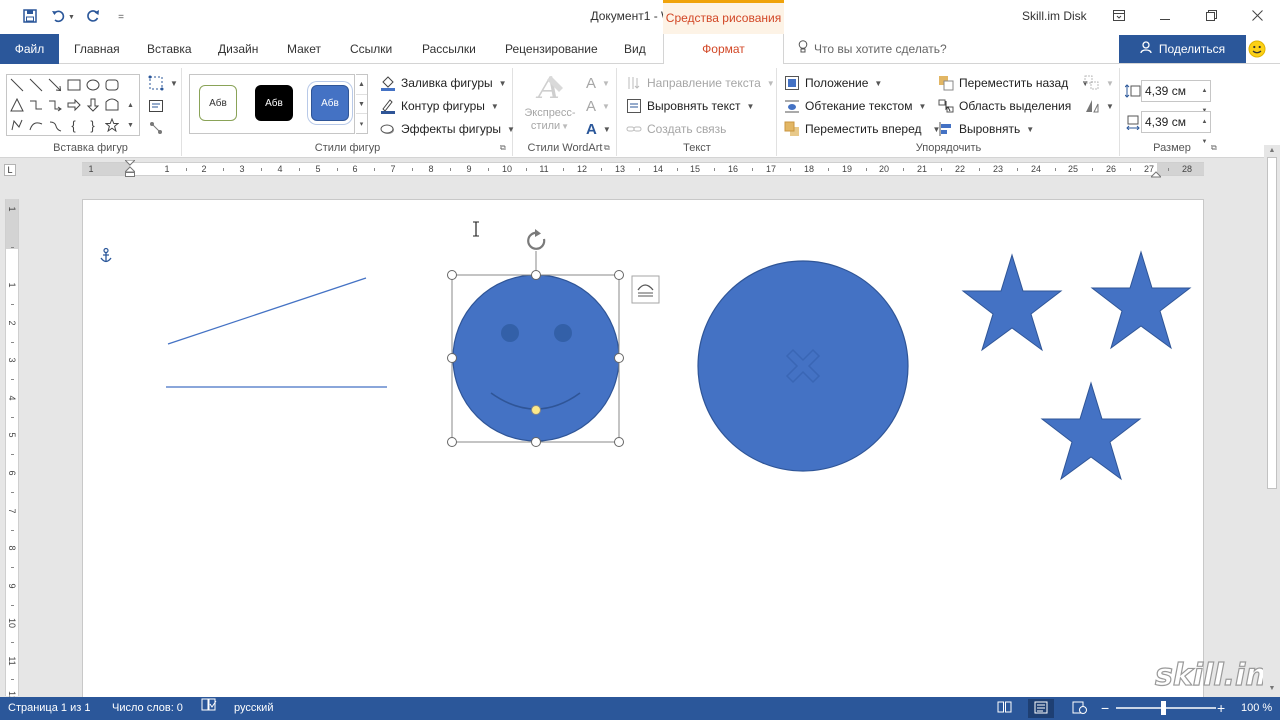 Image resolution: width=1280 pixels, height=720 pixels. What do you see at coordinates (1004, 708) in the screenshot?
I see `read-mode-button` at bounding box center [1004, 708].